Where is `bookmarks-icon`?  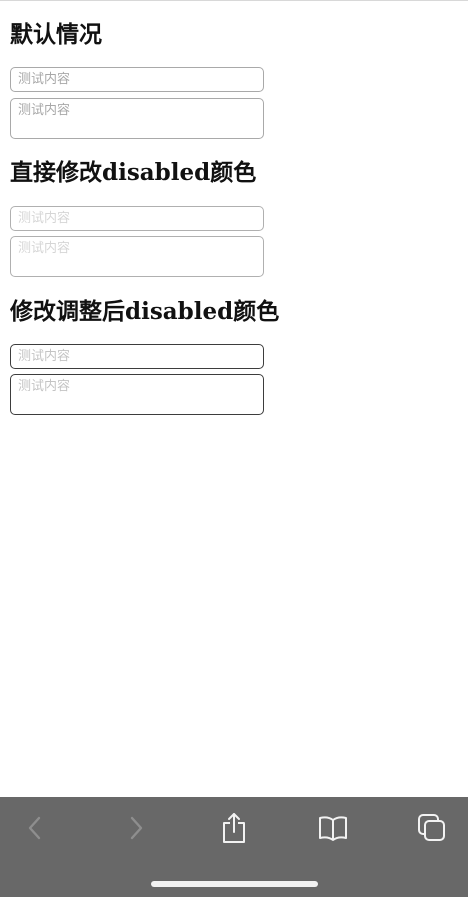
bookmarks-icon is located at coordinates (333, 828).